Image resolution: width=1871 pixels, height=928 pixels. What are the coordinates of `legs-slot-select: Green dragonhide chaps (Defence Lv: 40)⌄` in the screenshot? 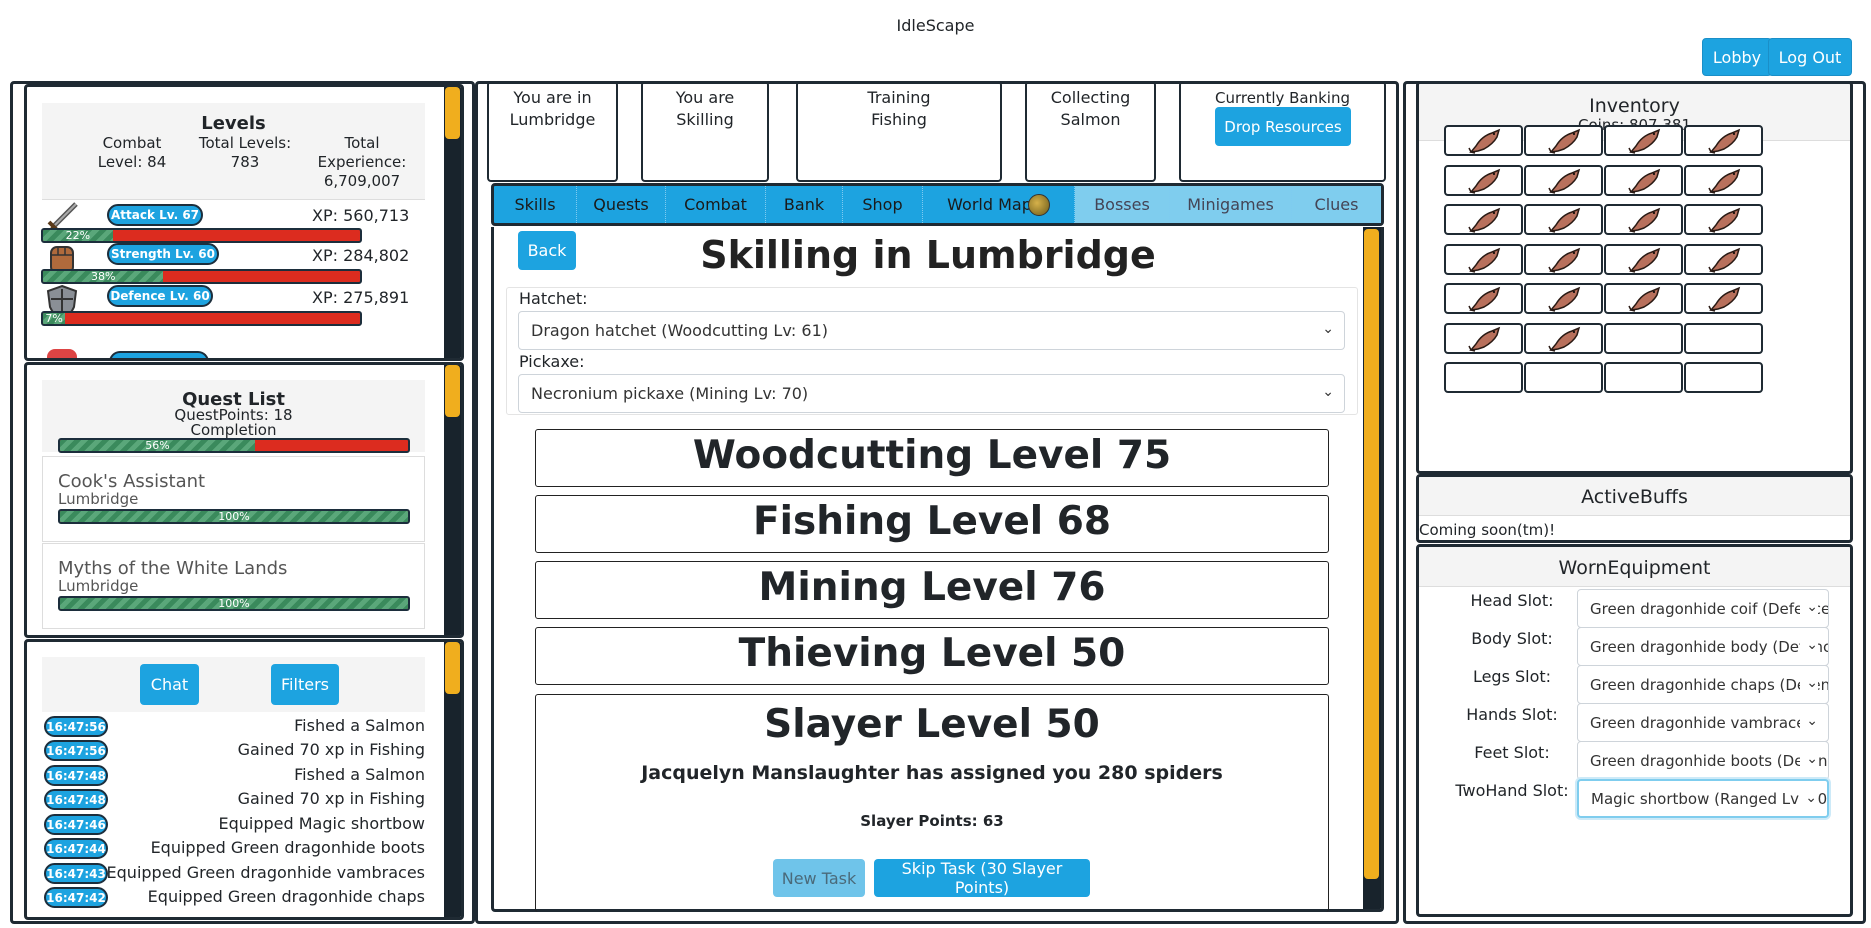 It's located at (1703, 684).